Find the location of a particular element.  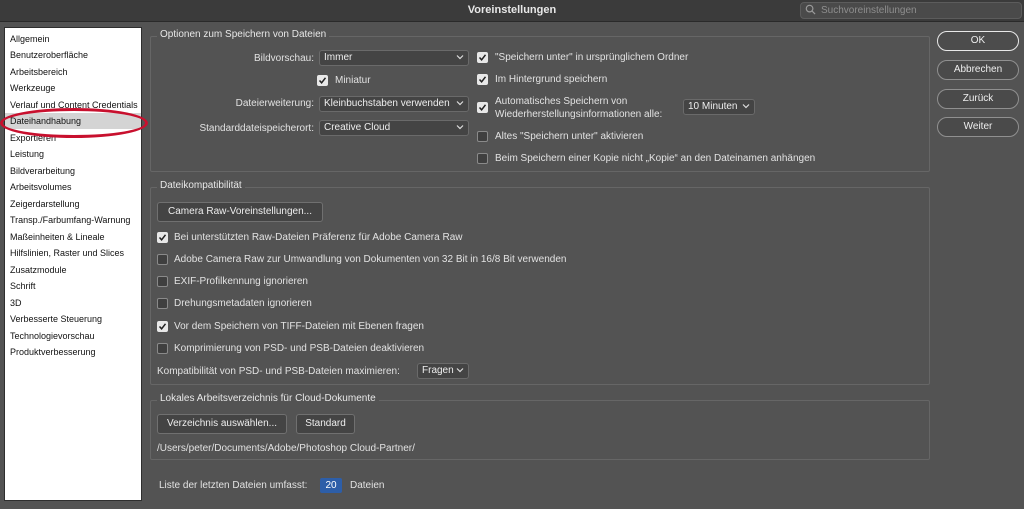

sidebar-item-bildverarbeitung: Bildverarbeitung is located at coordinates (73, 171).